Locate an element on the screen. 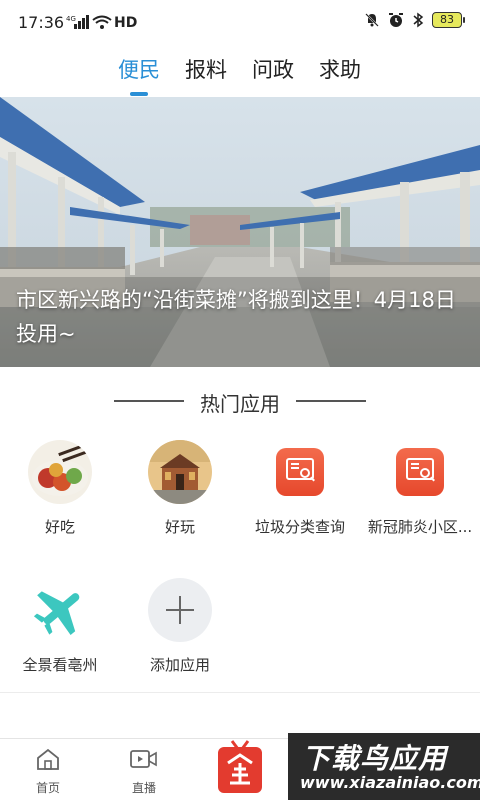 The width and height of the screenshot is (480, 800). watermark-overlay: 下载鸟应用 www.xiazainiao.com is located at coordinates (384, 766).